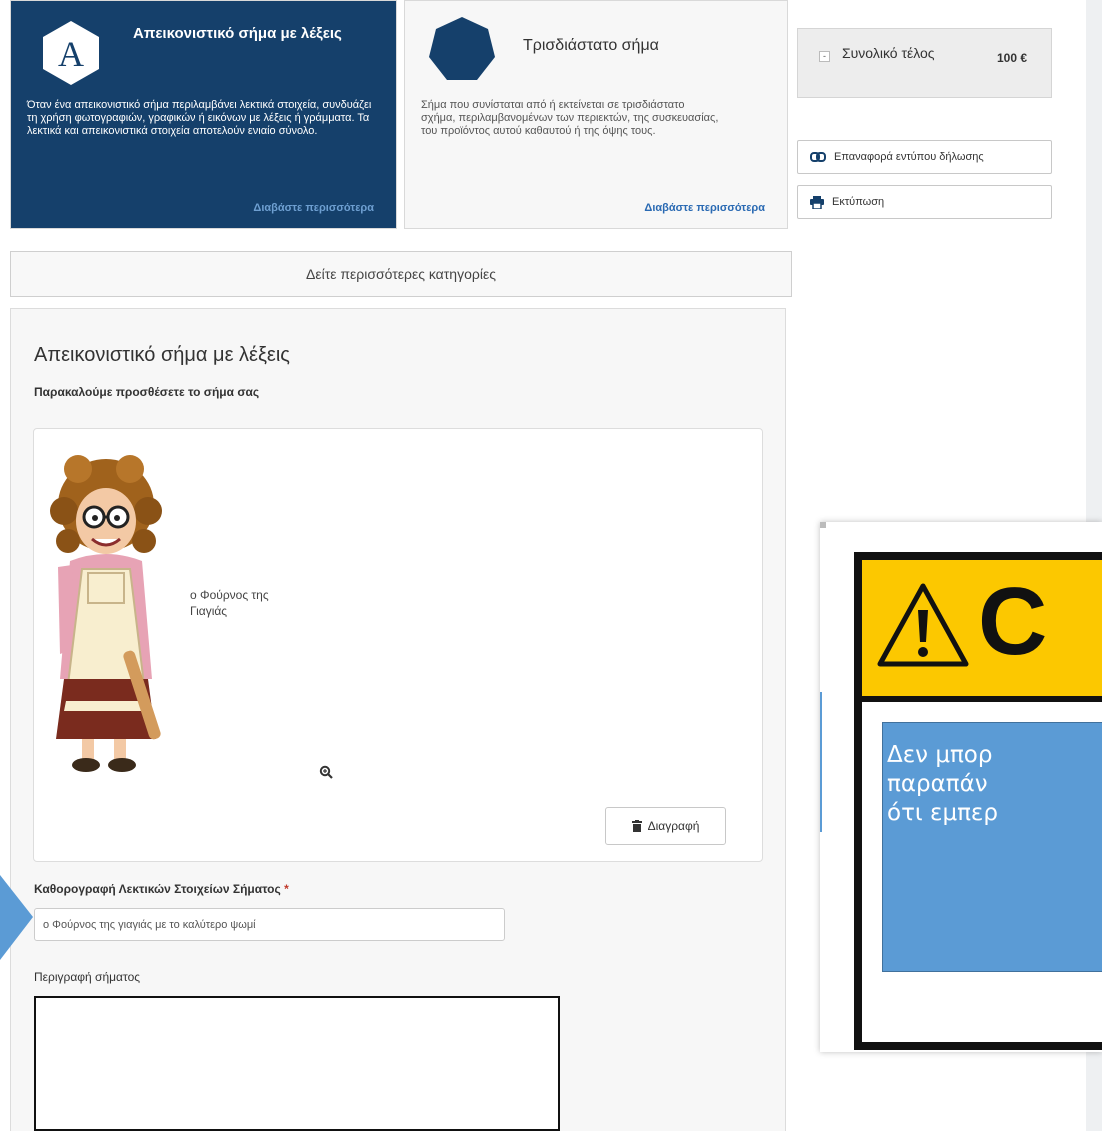  Describe the element at coordinates (924, 157) in the screenshot. I see `restore-form-button: Επαναφορά εντύπου δήλωσης` at that location.